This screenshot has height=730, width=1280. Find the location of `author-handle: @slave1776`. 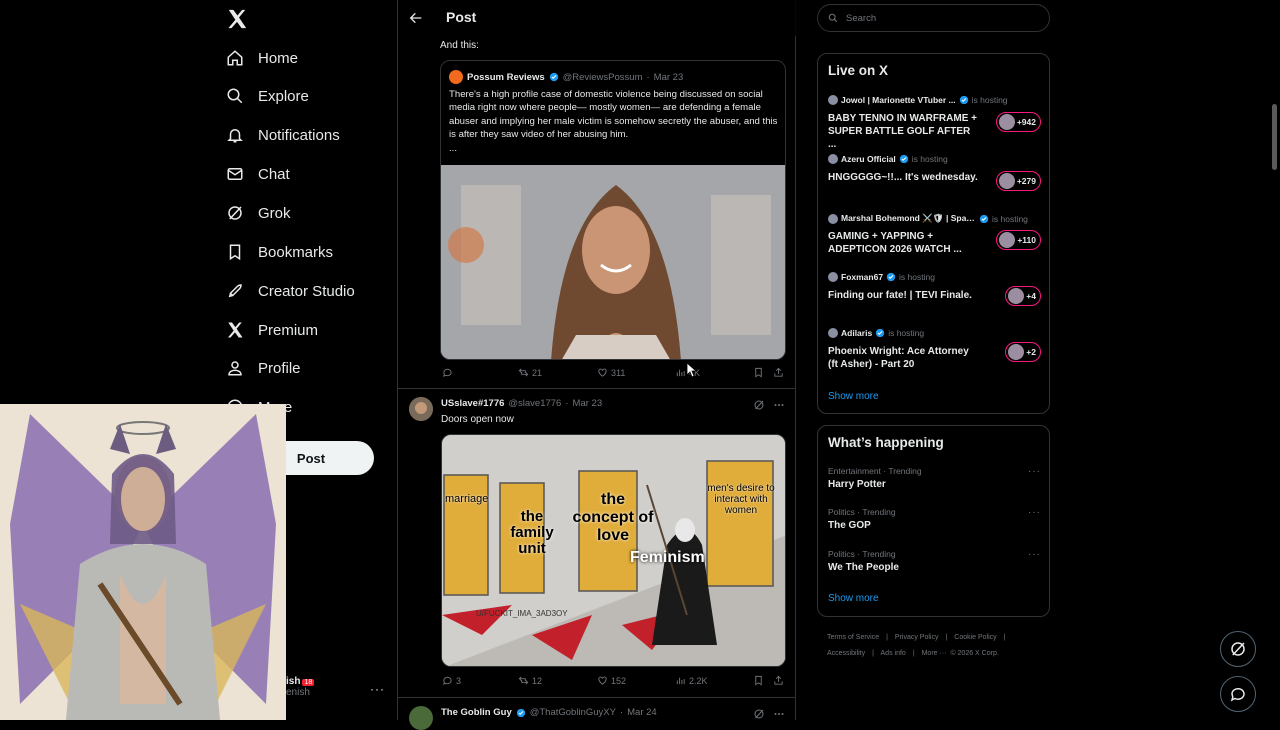

author-handle: @slave1776 is located at coordinates (534, 403).